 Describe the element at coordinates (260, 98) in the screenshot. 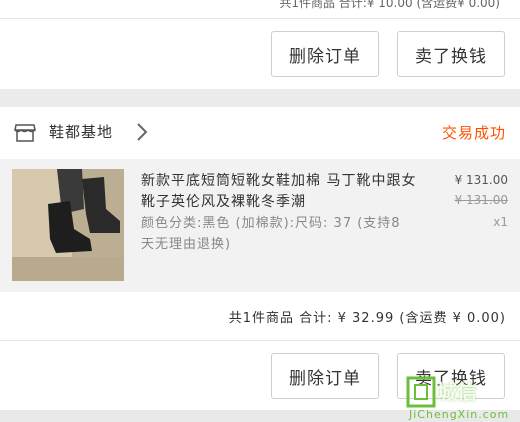

I see `section-gap` at that location.